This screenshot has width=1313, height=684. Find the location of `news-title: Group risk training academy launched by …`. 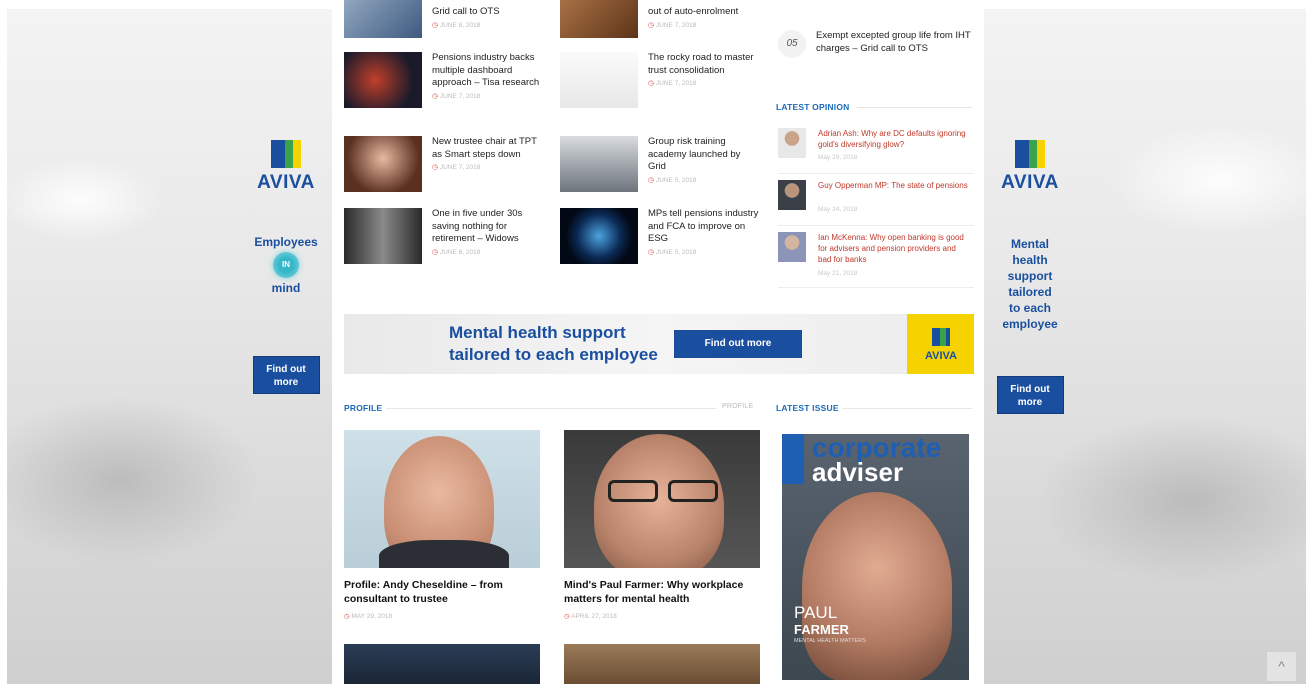

news-title: Group risk training academy launched by … is located at coordinates (704, 155).